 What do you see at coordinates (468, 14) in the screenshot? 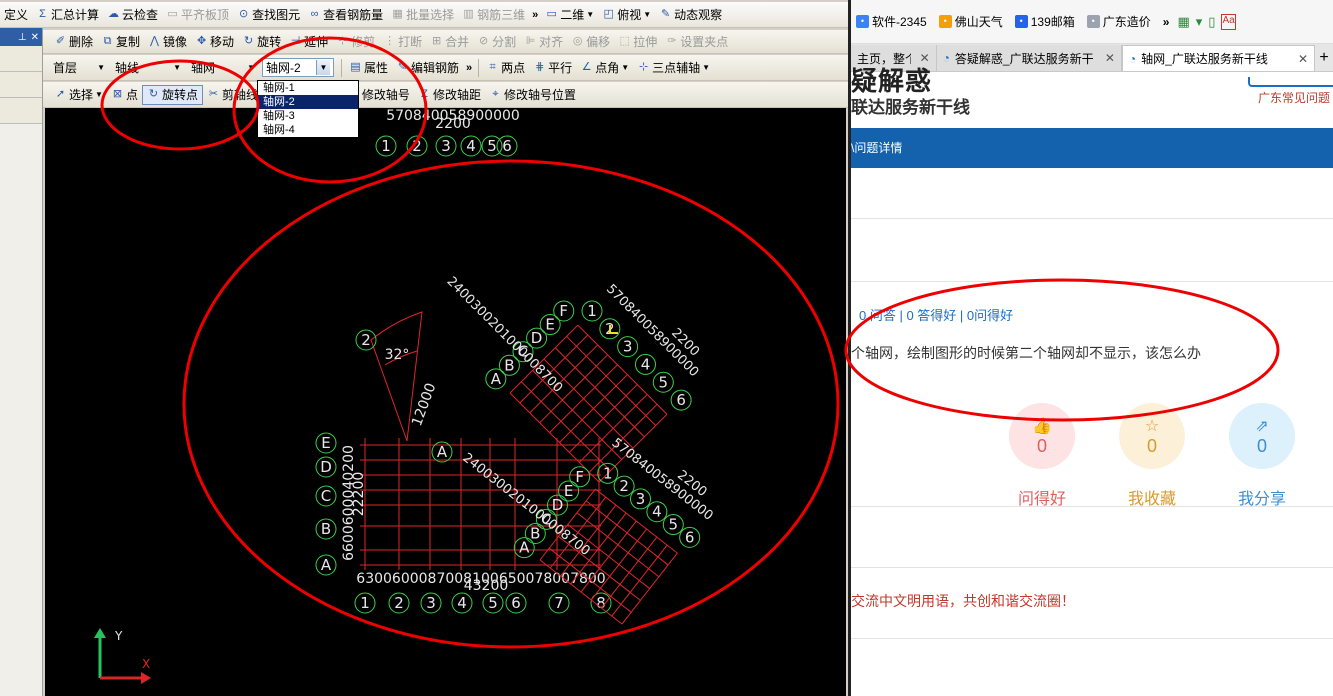
I see `rebar-3d-icon: ▥` at bounding box center [468, 14].